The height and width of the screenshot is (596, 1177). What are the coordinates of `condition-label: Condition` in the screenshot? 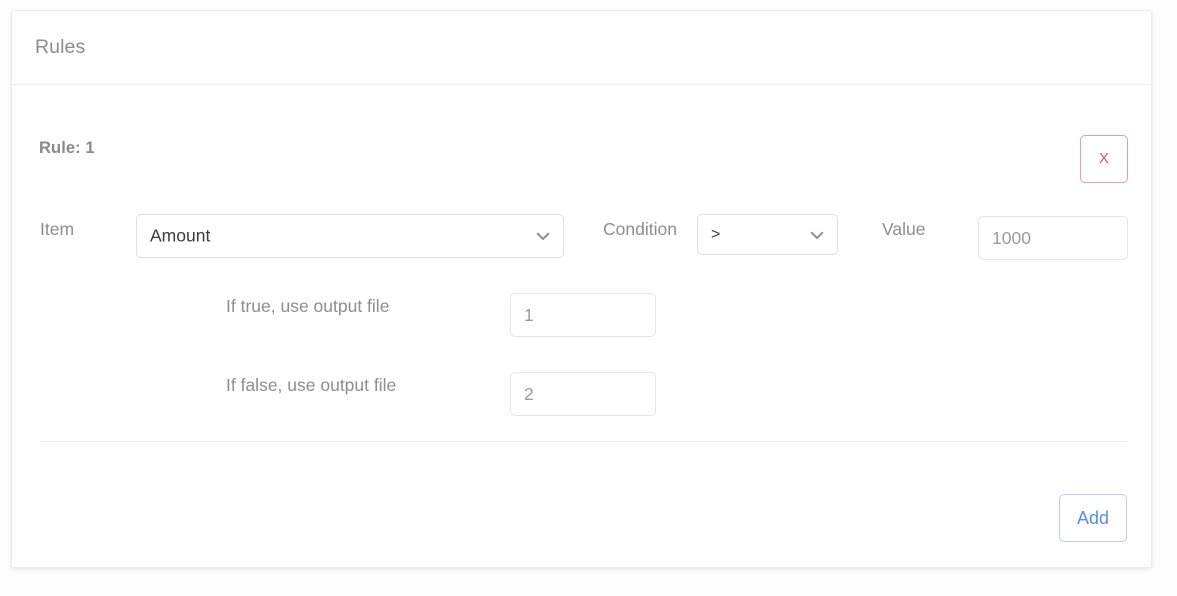 It's located at (640, 229).